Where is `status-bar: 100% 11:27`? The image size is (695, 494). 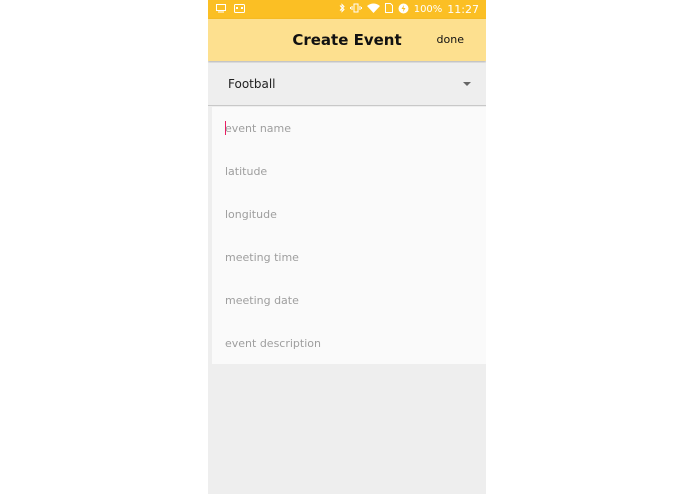 status-bar: 100% 11:27 is located at coordinates (347, 9).